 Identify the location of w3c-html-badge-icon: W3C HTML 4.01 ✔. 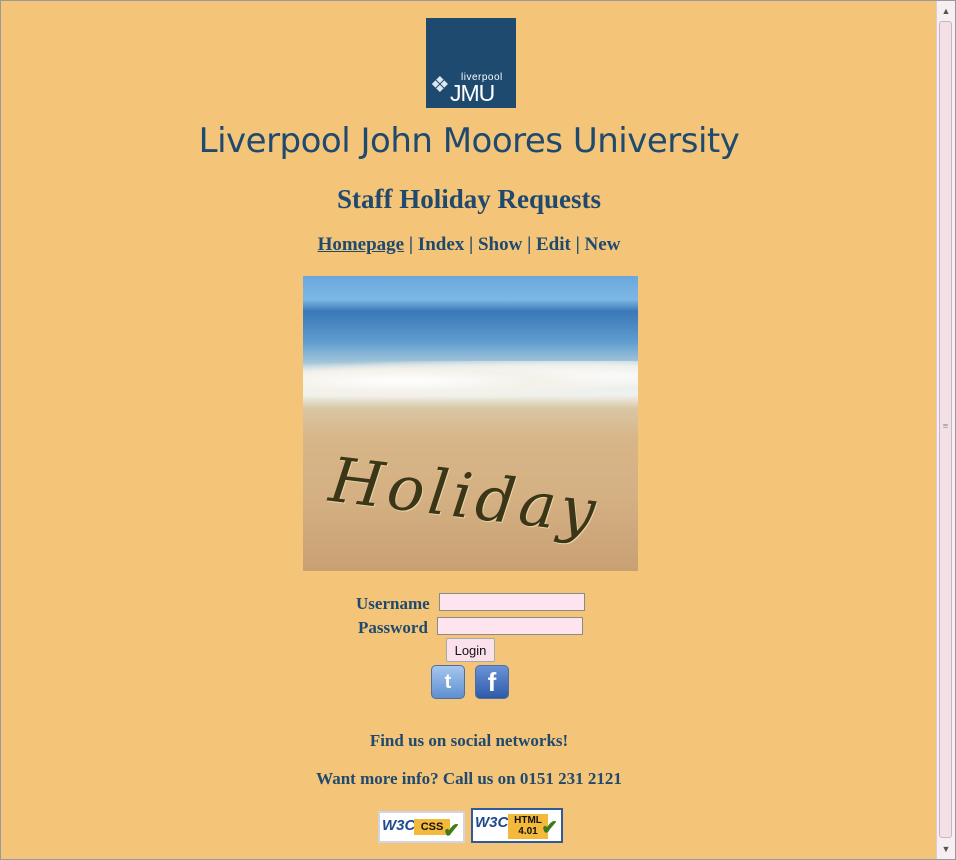
(517, 825).